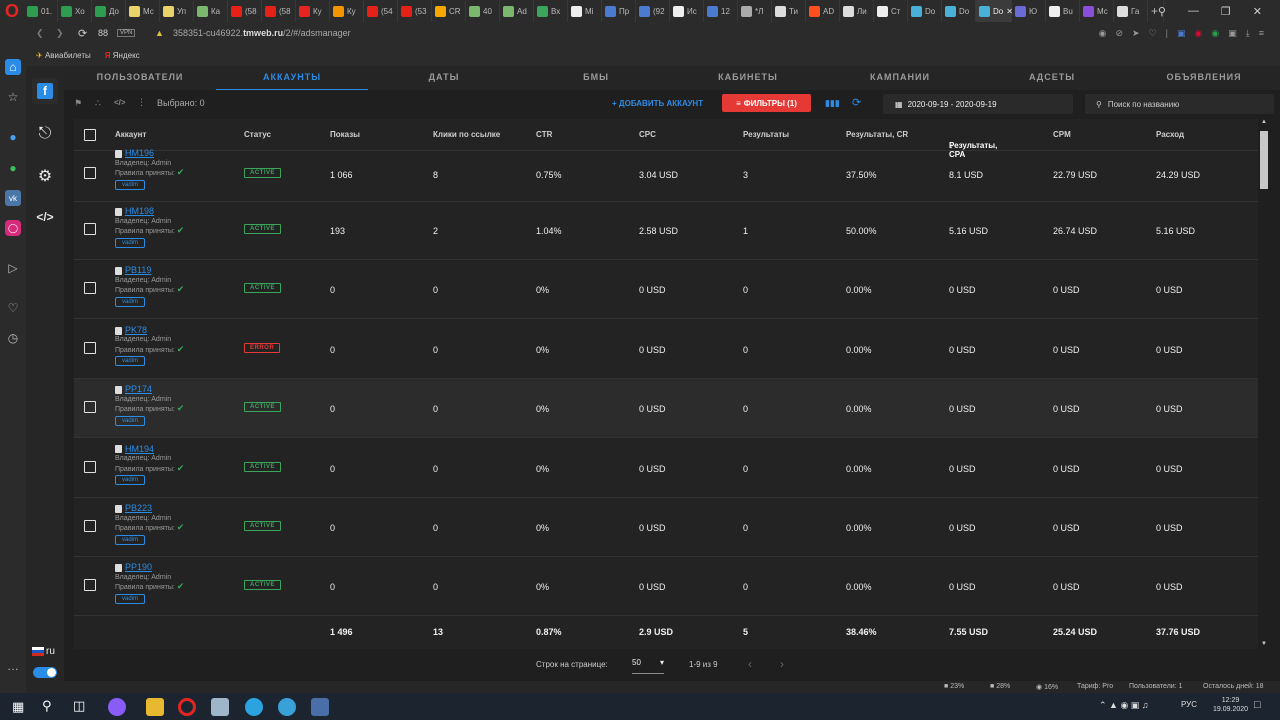  What do you see at coordinates (381, 11) in the screenshot?
I see `browser-tab: (54` at bounding box center [381, 11].